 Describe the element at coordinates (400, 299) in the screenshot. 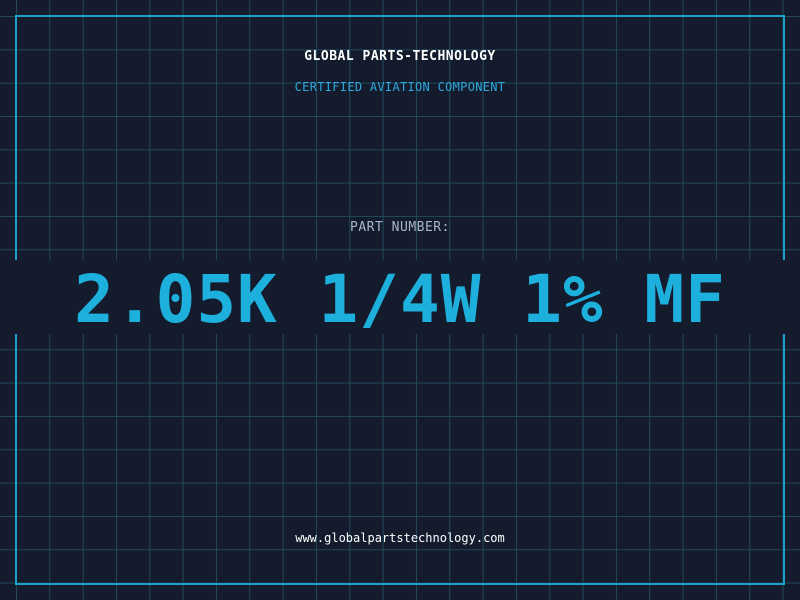

I see `part-number-value: 2.05K 1/4W 1% MF` at that location.